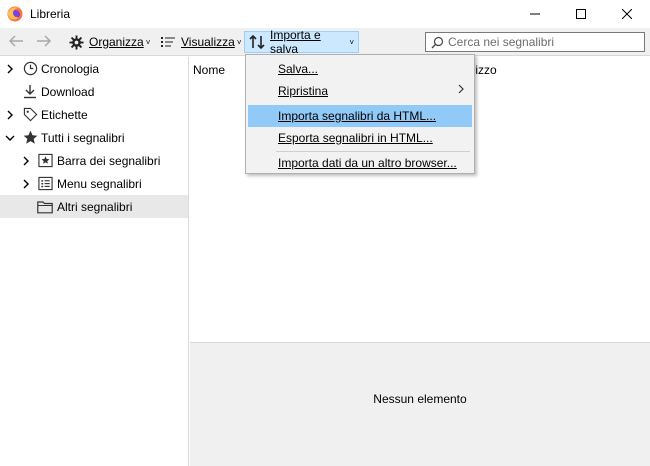  I want to click on window-title: Libreria, so click(50, 14).